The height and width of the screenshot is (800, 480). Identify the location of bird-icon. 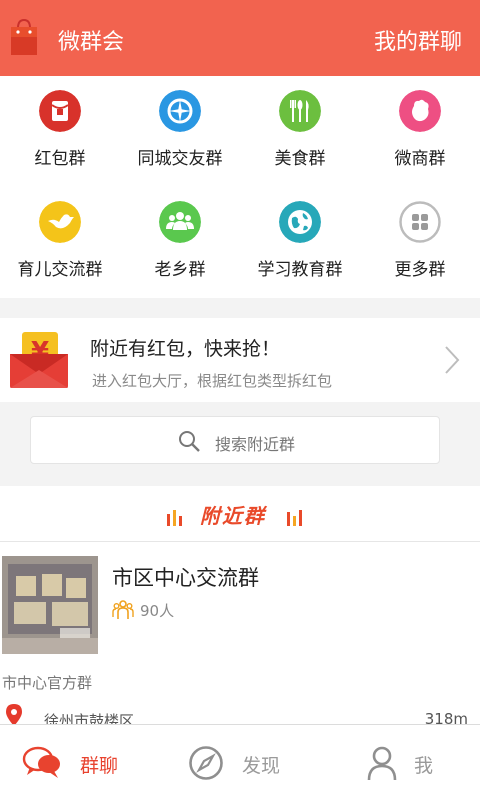
(60, 222).